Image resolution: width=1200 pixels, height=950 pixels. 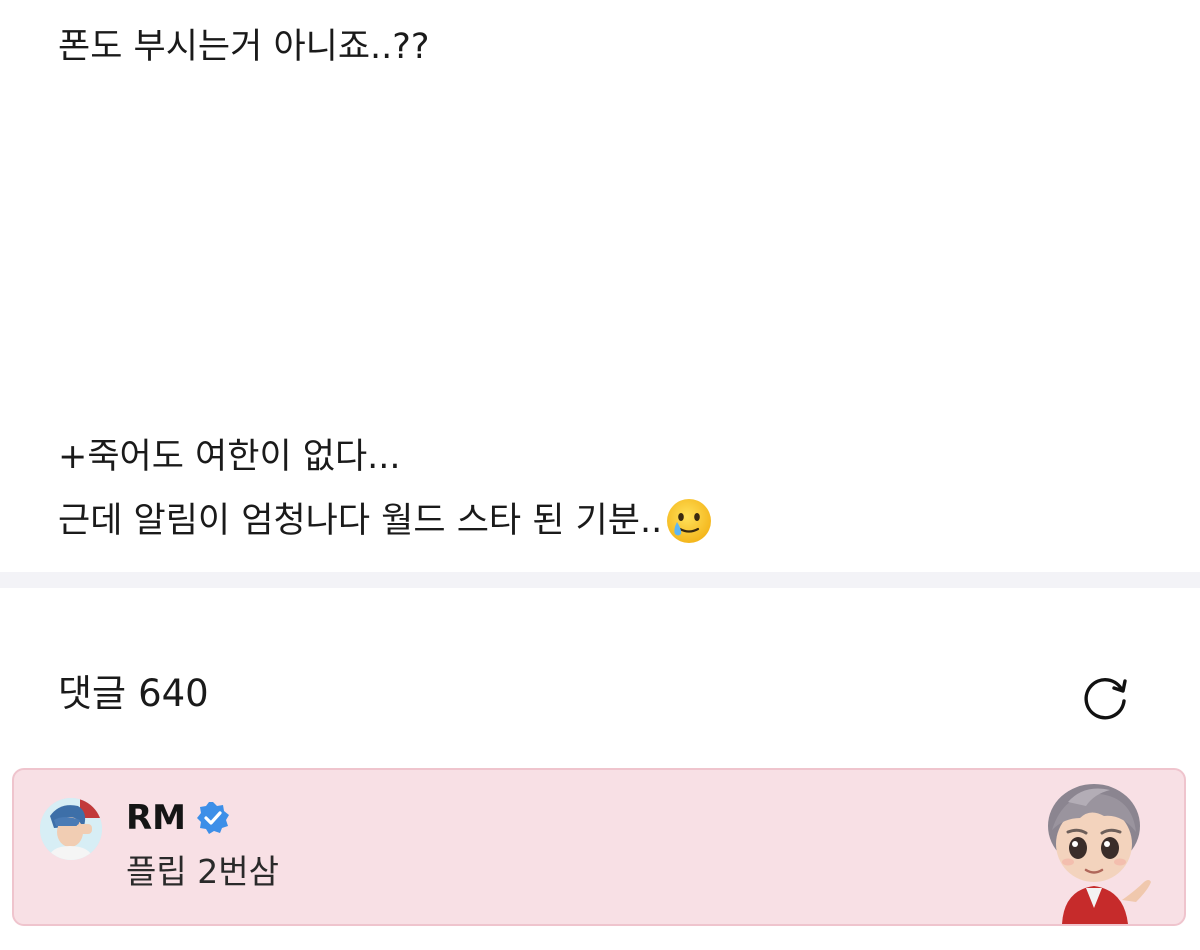 What do you see at coordinates (360, 521) in the screenshot?
I see `post-text-line-3-text: 근데 알림이 엄청나다 월드 스타 된 기분..` at bounding box center [360, 521].